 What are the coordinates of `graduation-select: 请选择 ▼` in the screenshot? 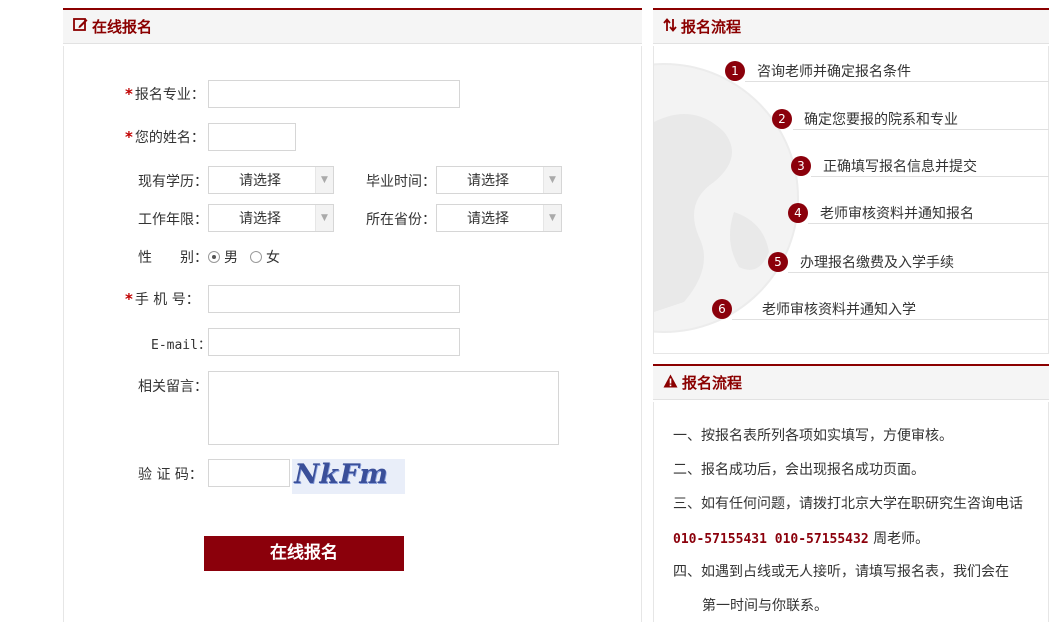 It's located at (499, 180).